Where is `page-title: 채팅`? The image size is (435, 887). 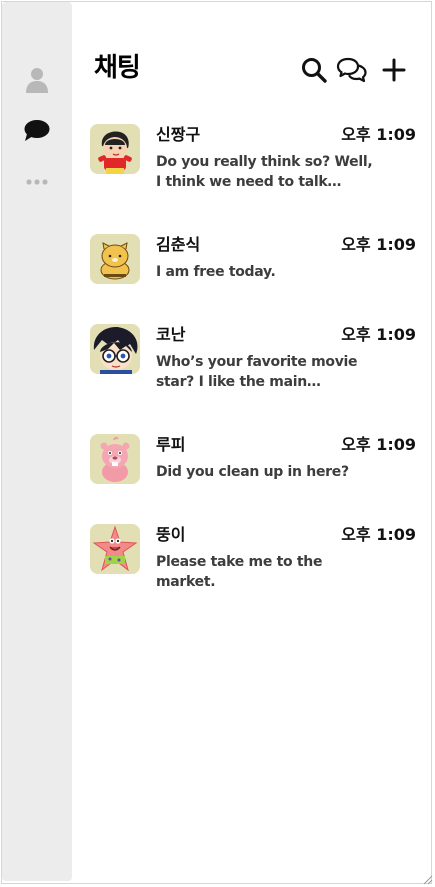 page-title: 채팅 is located at coordinates (117, 68).